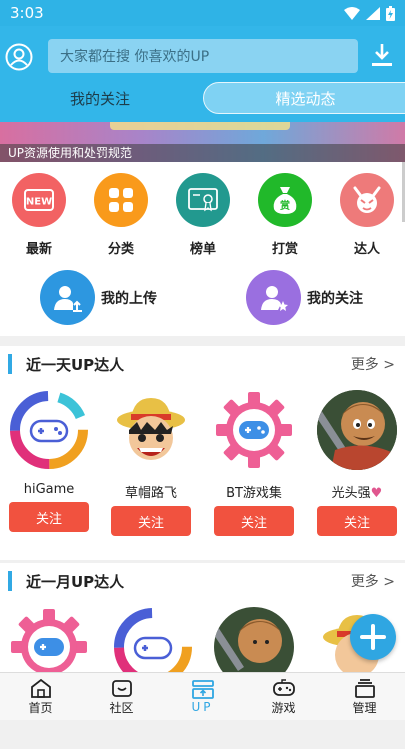 This screenshot has height=749, width=405. I want to click on add-post-button, so click(373, 637).